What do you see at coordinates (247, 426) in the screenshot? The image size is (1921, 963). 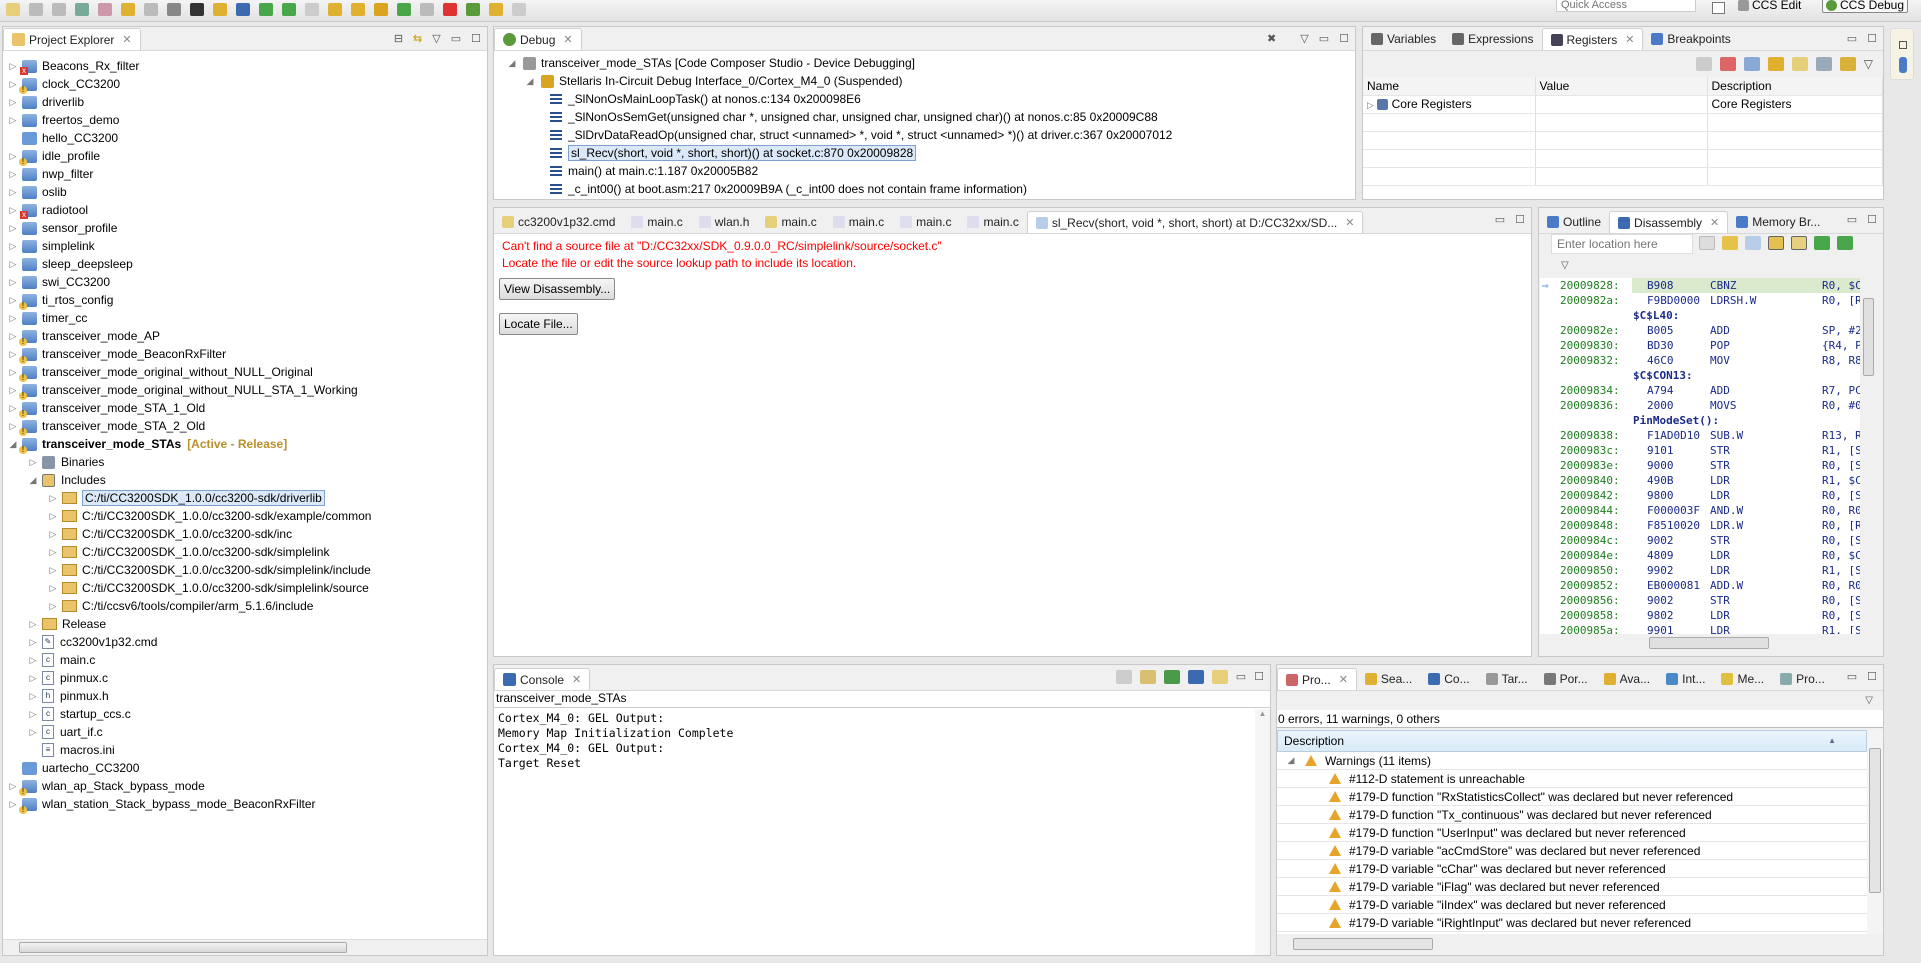 I see `tree-item: ▷transceiver_mode_STA_2_Old` at bounding box center [247, 426].